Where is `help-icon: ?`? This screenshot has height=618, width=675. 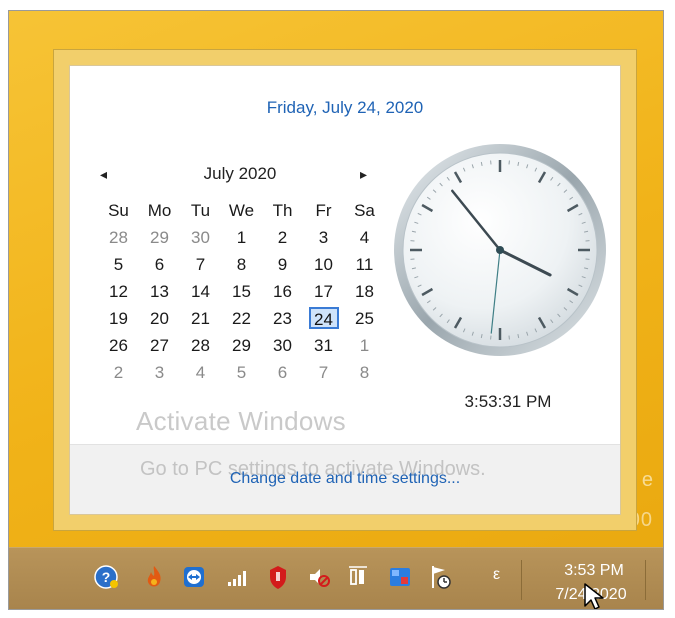 help-icon: ? is located at coordinates (106, 577).